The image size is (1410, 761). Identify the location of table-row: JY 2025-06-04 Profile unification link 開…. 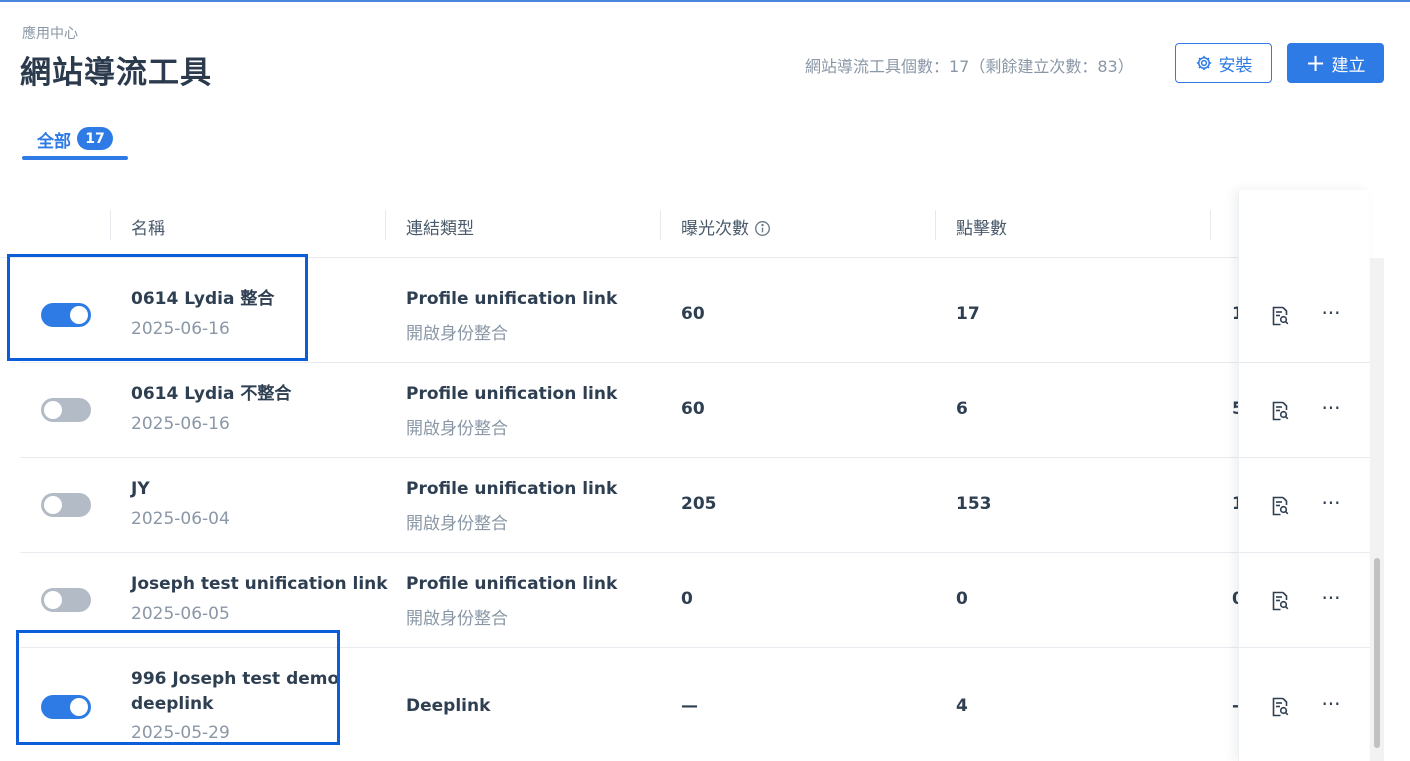
(630, 505).